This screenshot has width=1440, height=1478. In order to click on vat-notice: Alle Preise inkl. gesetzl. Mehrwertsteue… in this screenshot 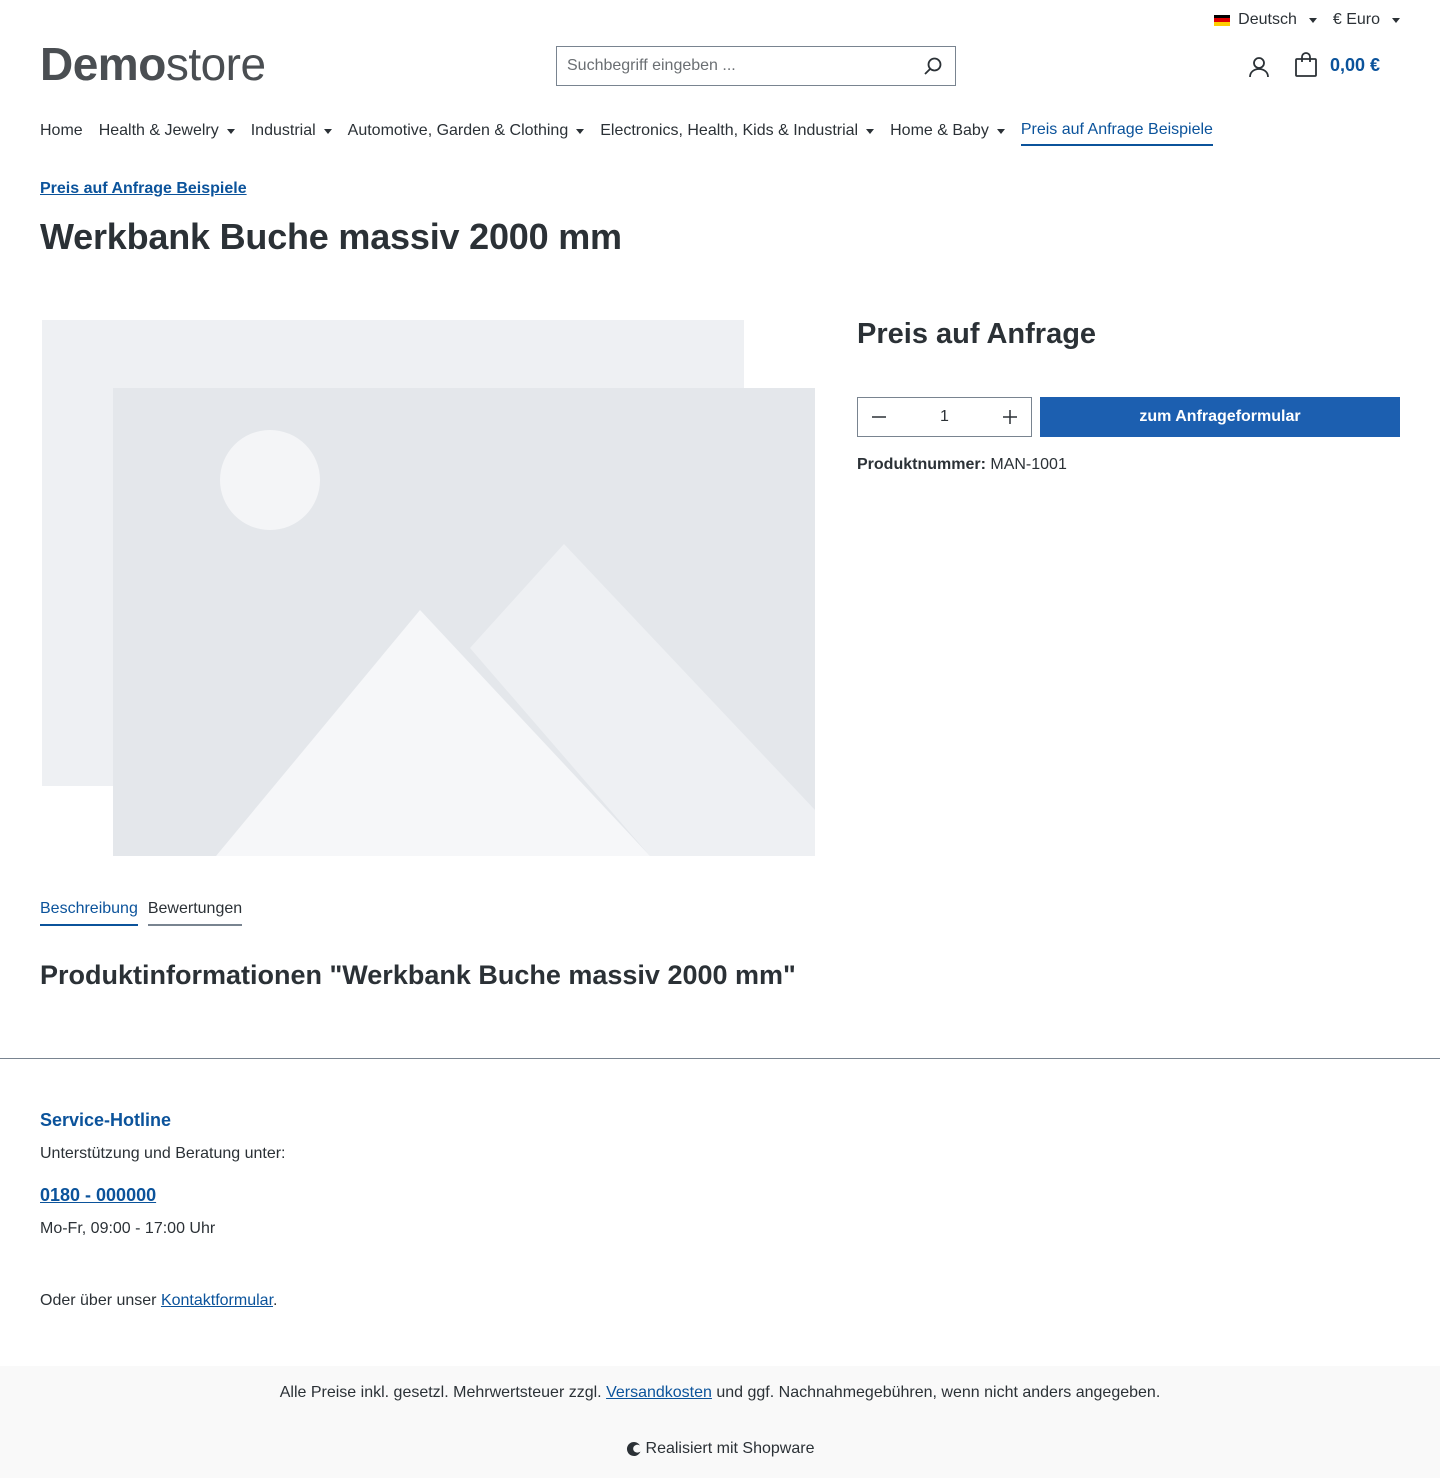, I will do `click(720, 1393)`.